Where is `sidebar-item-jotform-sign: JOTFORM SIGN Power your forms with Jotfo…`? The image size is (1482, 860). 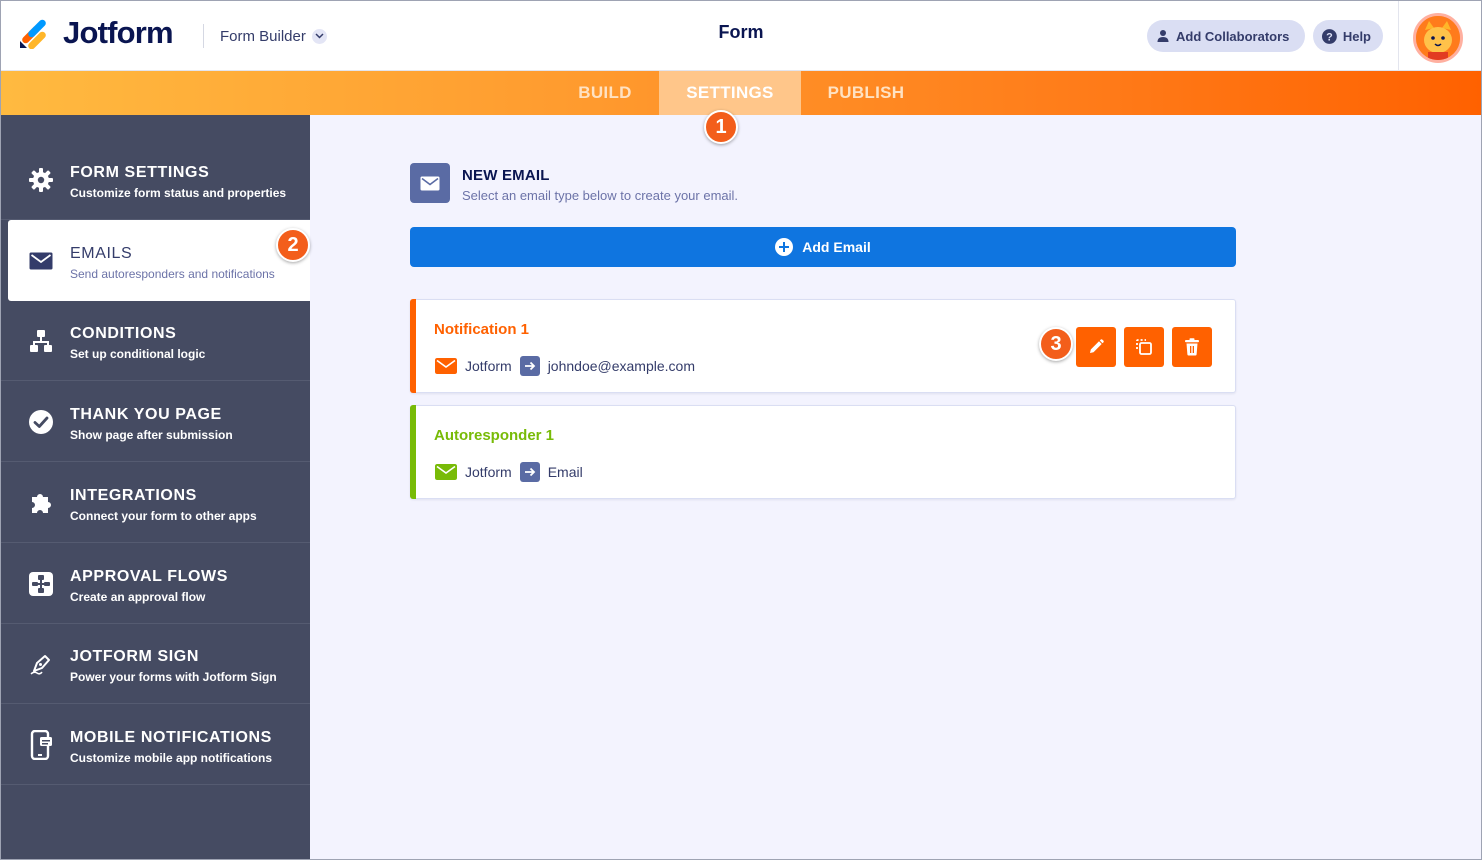
sidebar-item-jotform-sign: JOTFORM SIGN Power your forms with Jotfo… is located at coordinates (155, 663).